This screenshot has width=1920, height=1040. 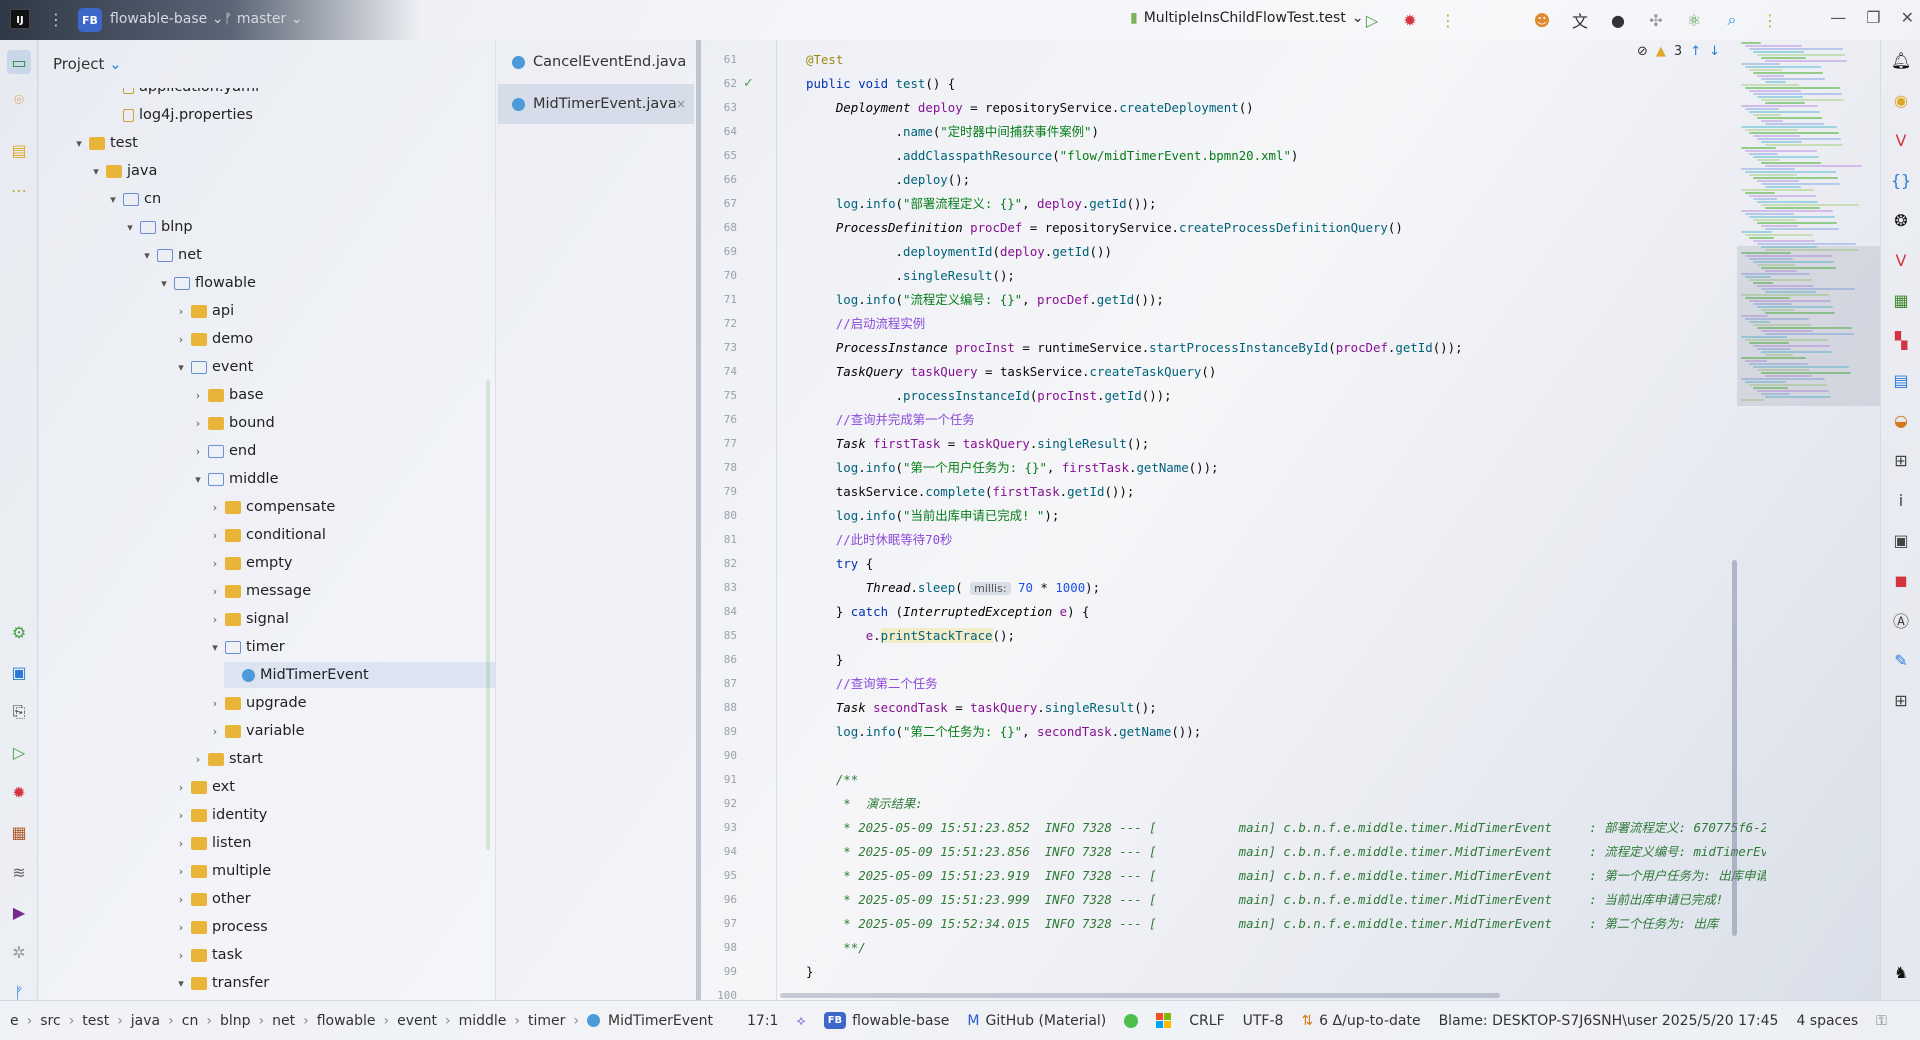 I want to click on commit-icon: ⌾, so click(x=19, y=100).